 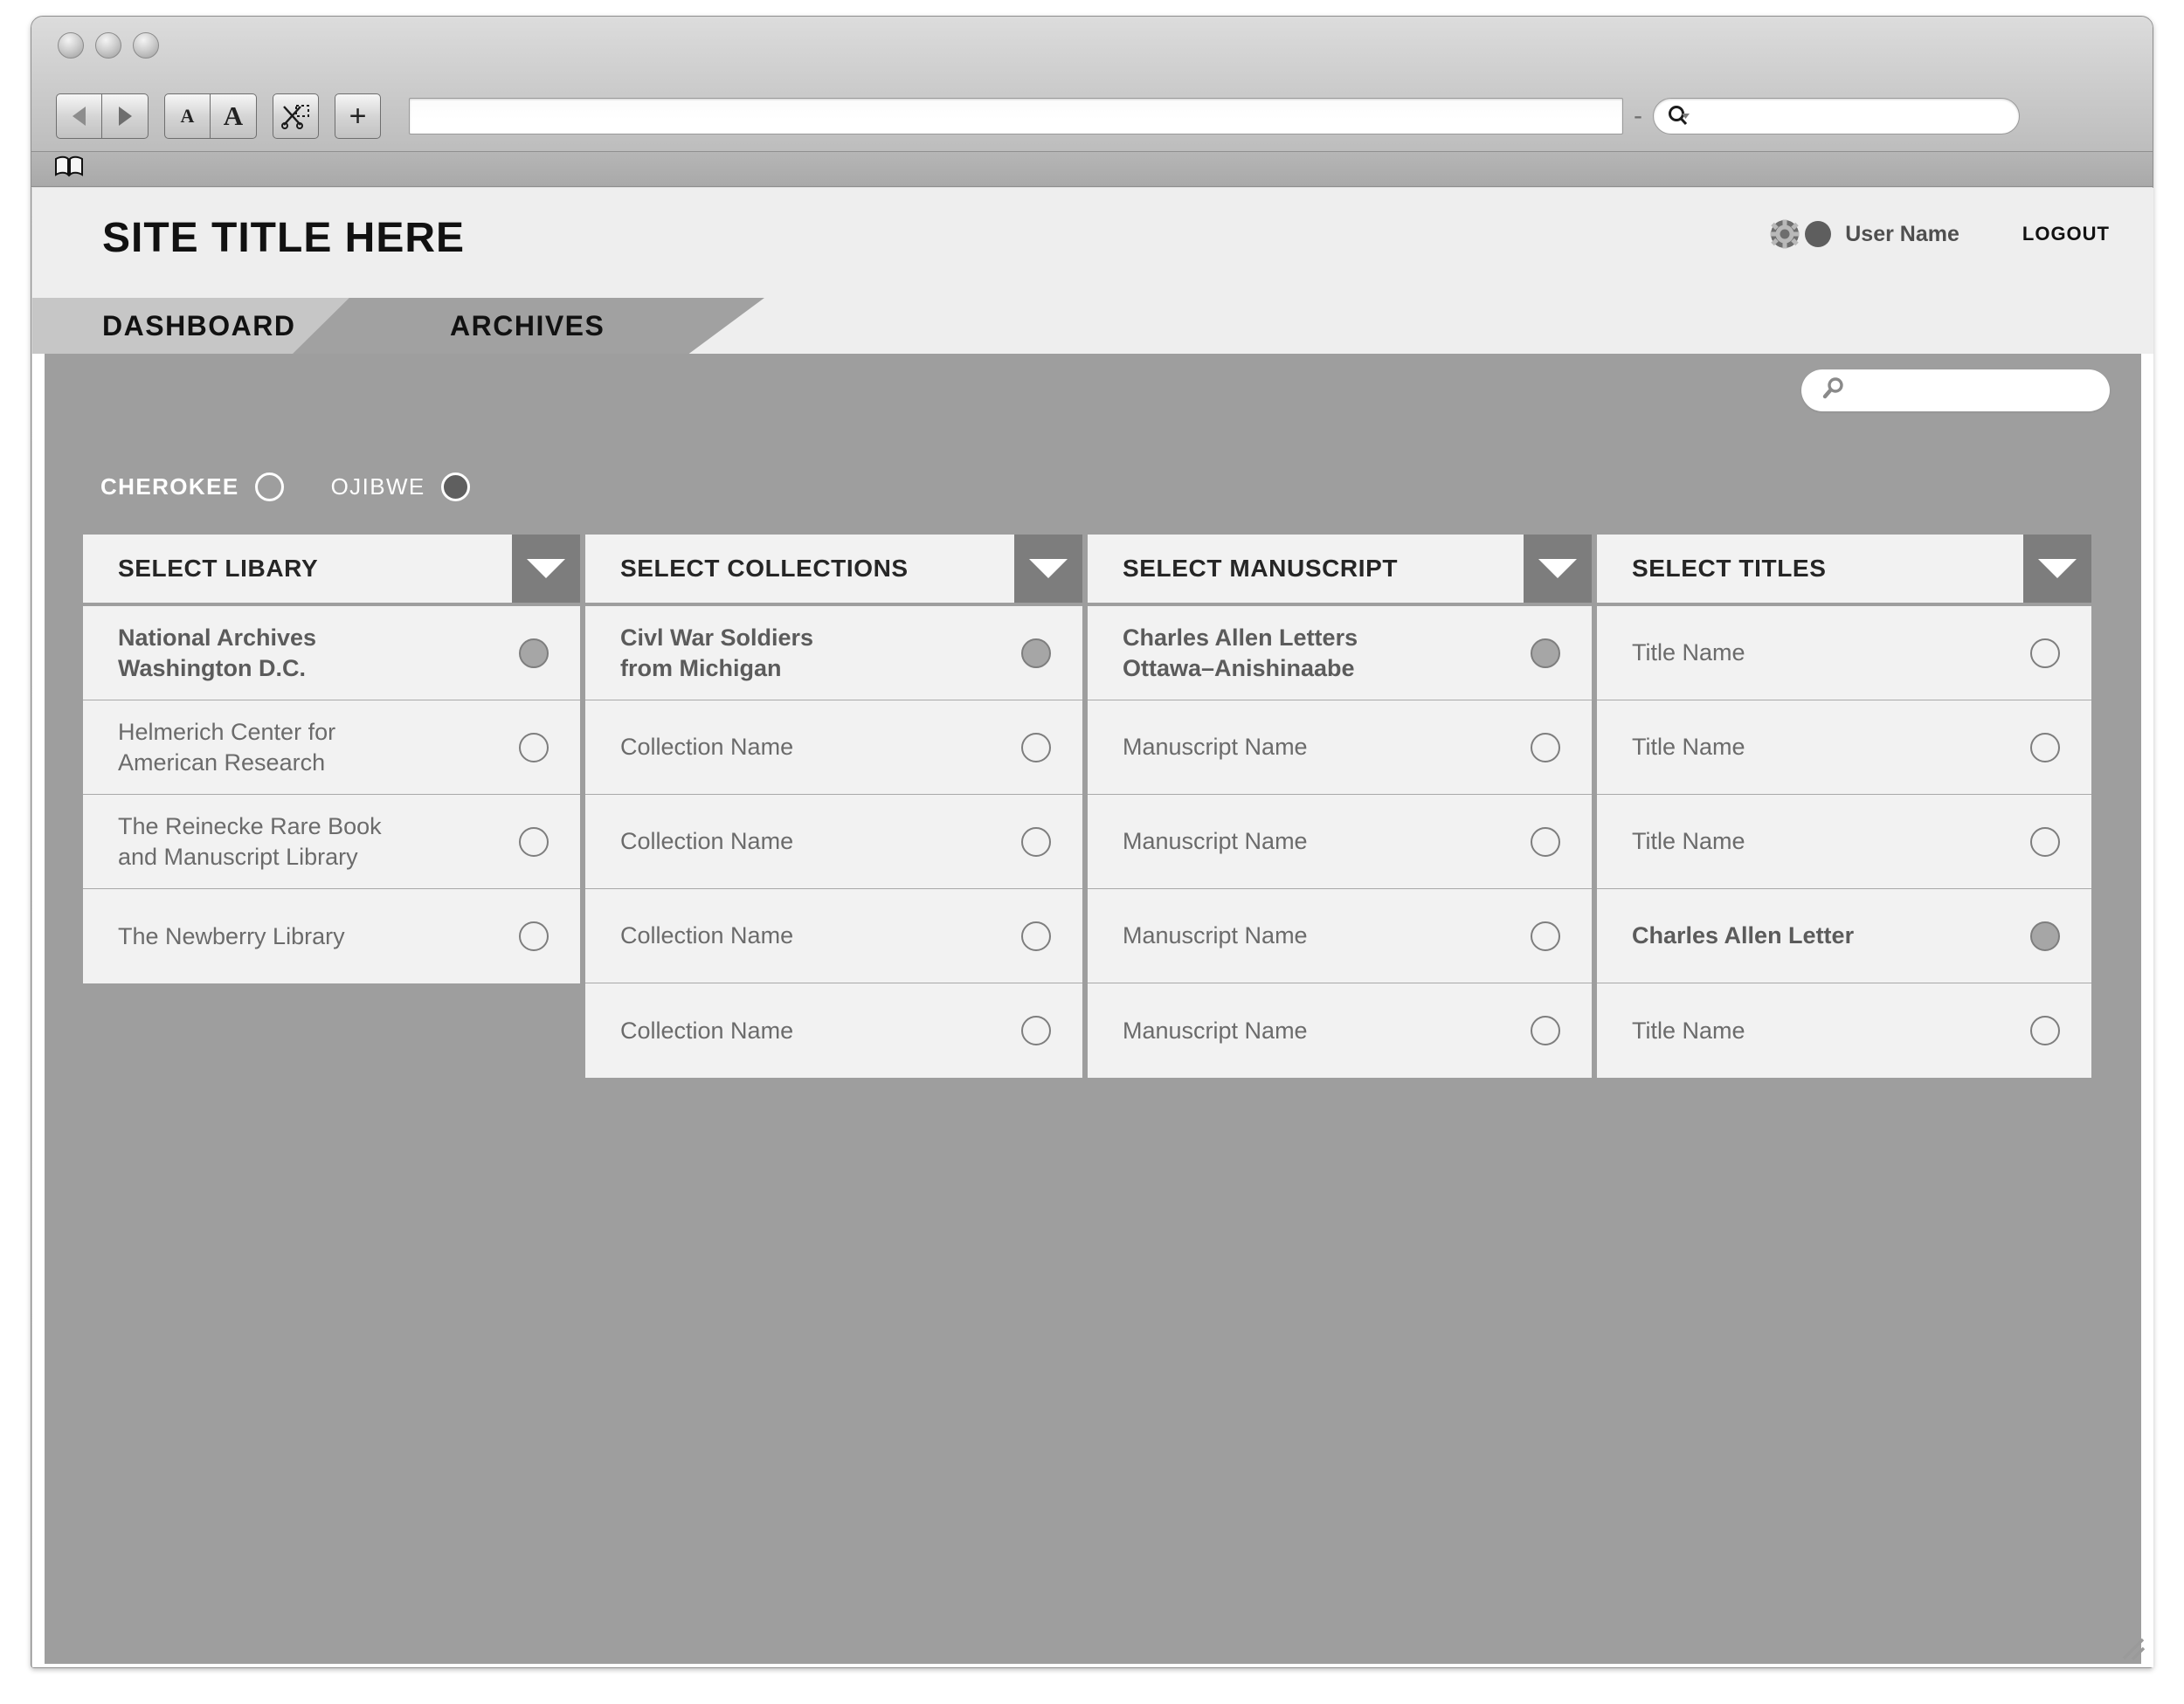 I want to click on column-header: SELECT MANUSCRIPT, so click(x=1340, y=569).